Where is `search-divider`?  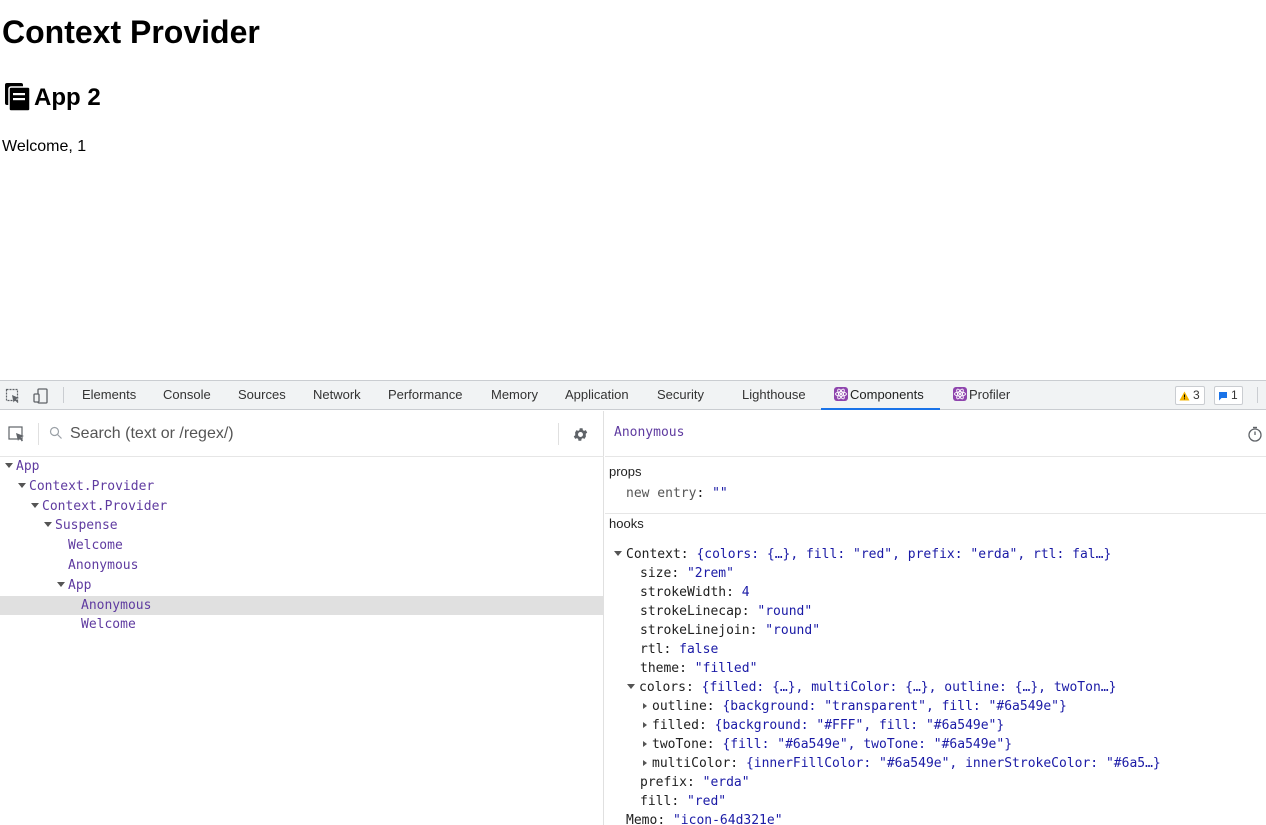 search-divider is located at coordinates (558, 434).